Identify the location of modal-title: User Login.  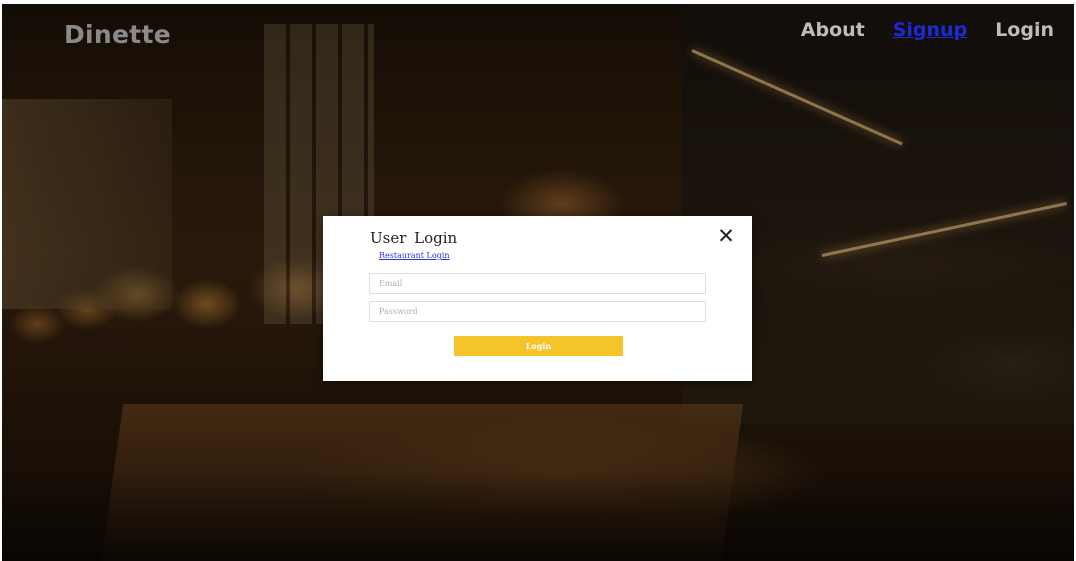
(414, 238).